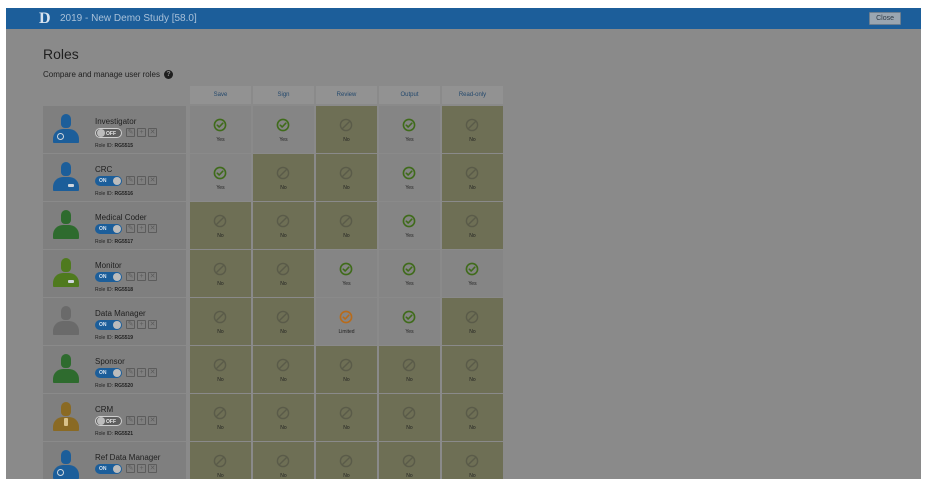 The height and width of the screenshot is (479, 927). What do you see at coordinates (114, 460) in the screenshot?
I see `role-card: Ref Data Manager ON ✎ + ✕` at bounding box center [114, 460].